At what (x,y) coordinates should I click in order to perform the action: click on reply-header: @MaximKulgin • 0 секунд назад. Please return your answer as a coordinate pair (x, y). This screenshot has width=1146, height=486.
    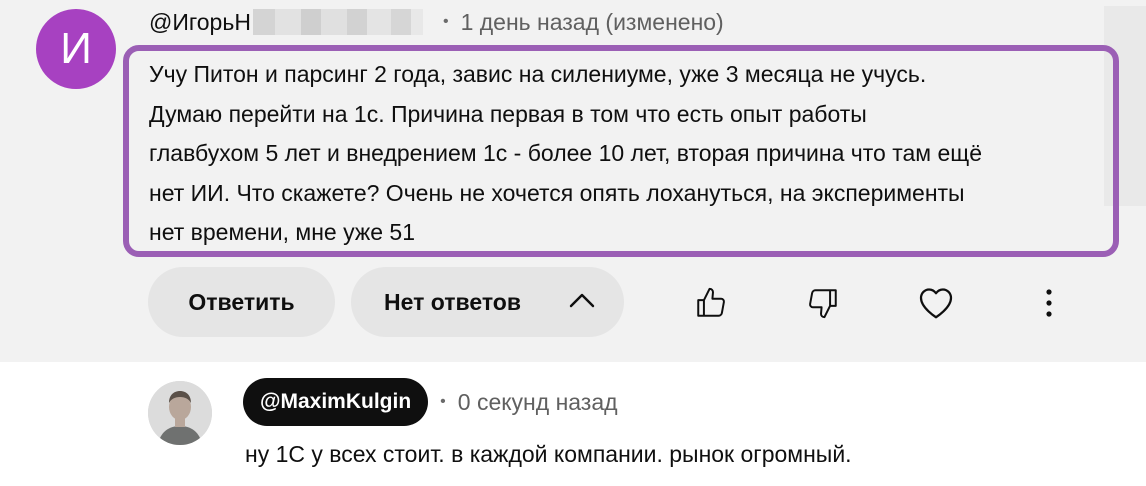
    Looking at the image, I should click on (430, 402).